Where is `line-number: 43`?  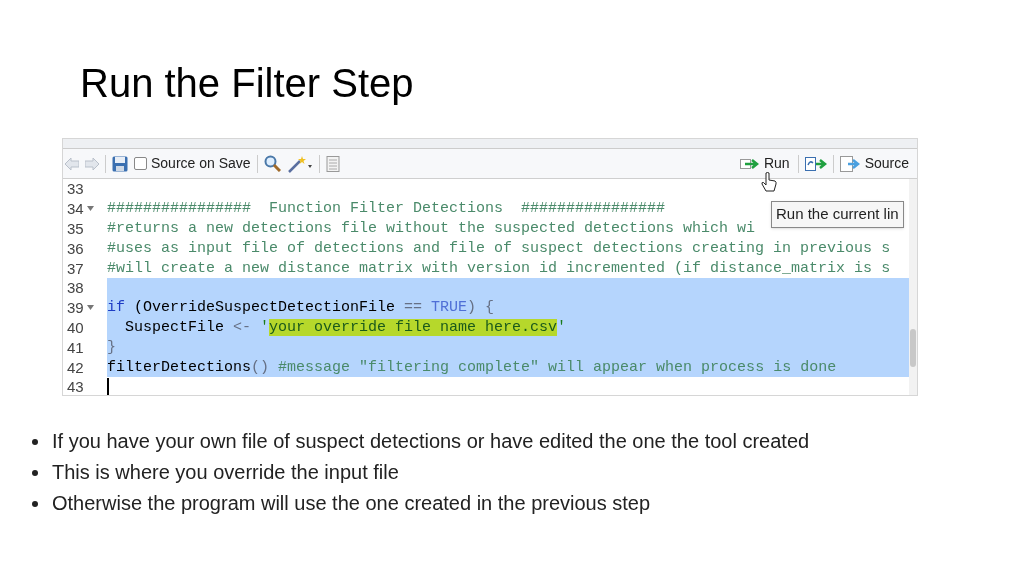
line-number: 43 is located at coordinates (75, 387).